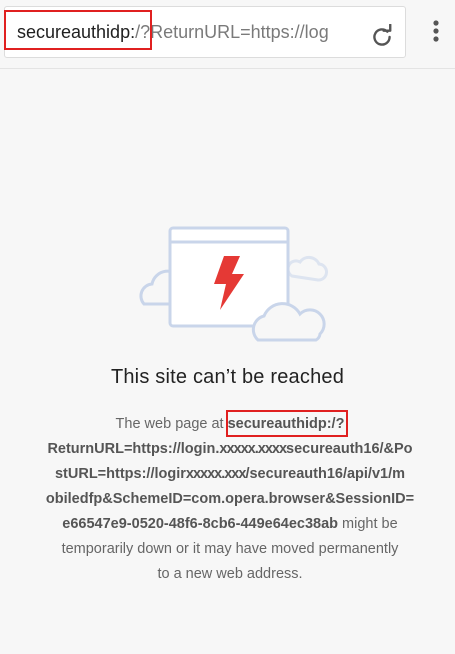 Image resolution: width=455 pixels, height=654 pixels. I want to click on error-url-part3: secureauth16/&Po, so click(349, 449).